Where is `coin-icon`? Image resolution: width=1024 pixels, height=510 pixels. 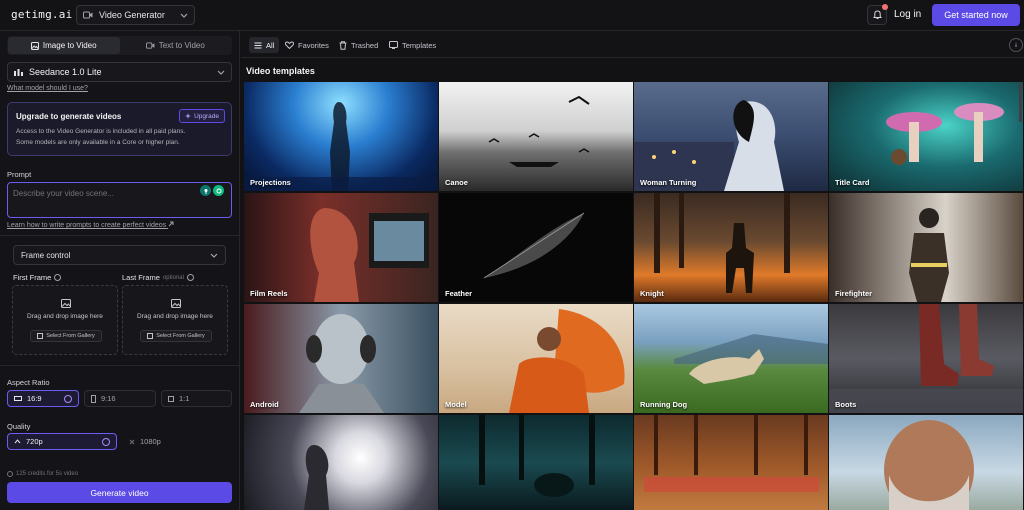 coin-icon is located at coordinates (10, 474).